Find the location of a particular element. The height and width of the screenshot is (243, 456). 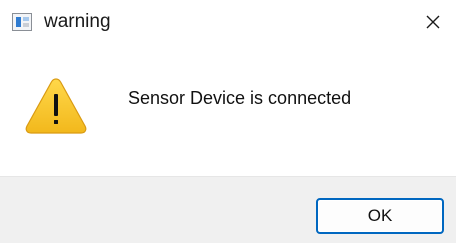

dialog-message: Sensor Device is connected is located at coordinates (240, 98).